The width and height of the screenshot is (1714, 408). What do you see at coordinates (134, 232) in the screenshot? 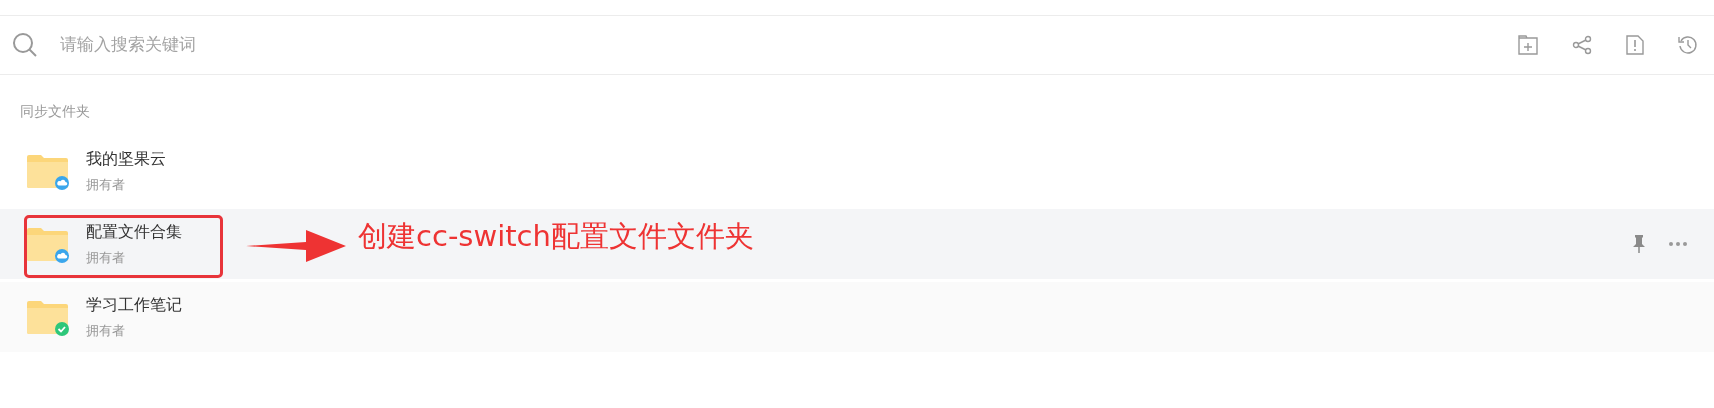
I see `folder-name: 配置文件合集` at bounding box center [134, 232].